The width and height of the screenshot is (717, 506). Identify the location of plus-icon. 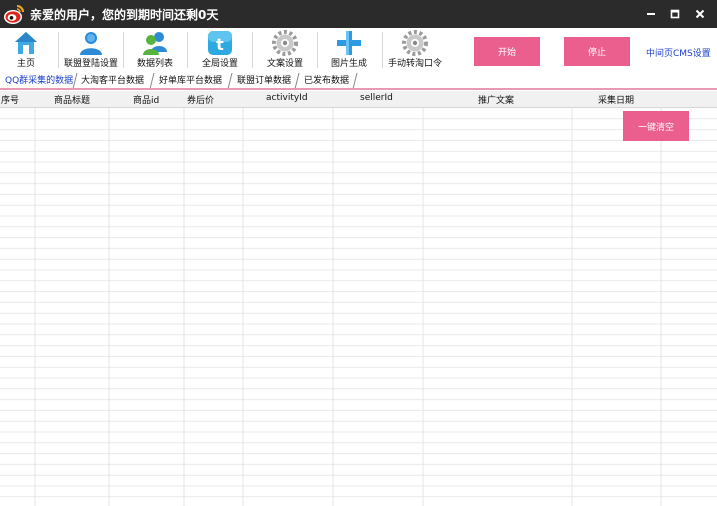
(349, 43).